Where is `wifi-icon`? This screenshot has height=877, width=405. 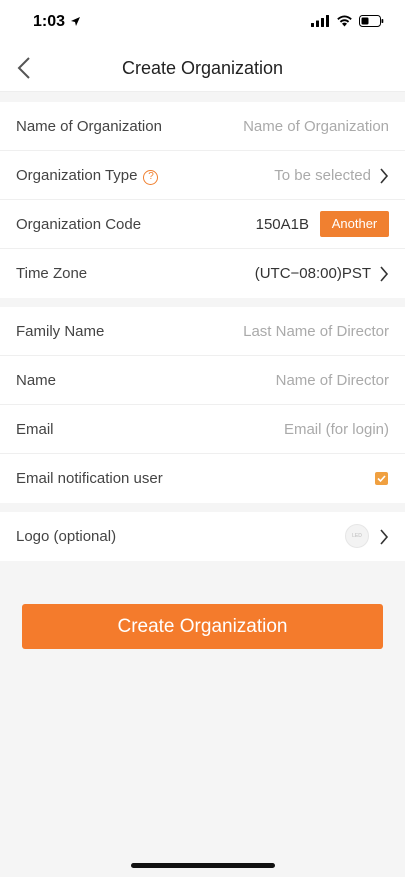 wifi-icon is located at coordinates (344, 21).